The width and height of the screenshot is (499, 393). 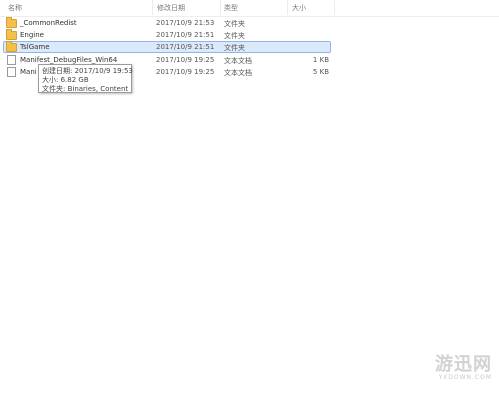 I want to click on file-row: Engine 2017/10/9 21:51 文件夹, so click(x=167, y=34).